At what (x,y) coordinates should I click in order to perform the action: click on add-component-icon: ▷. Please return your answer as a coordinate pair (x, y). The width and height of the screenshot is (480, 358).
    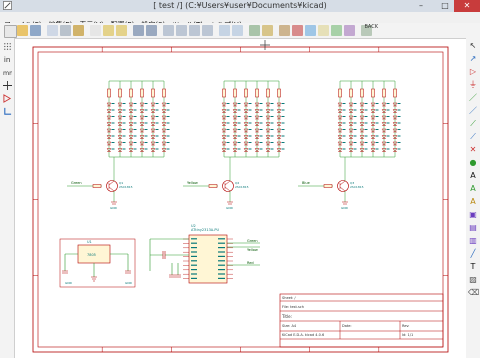
    Looking at the image, I should click on (473, 72).